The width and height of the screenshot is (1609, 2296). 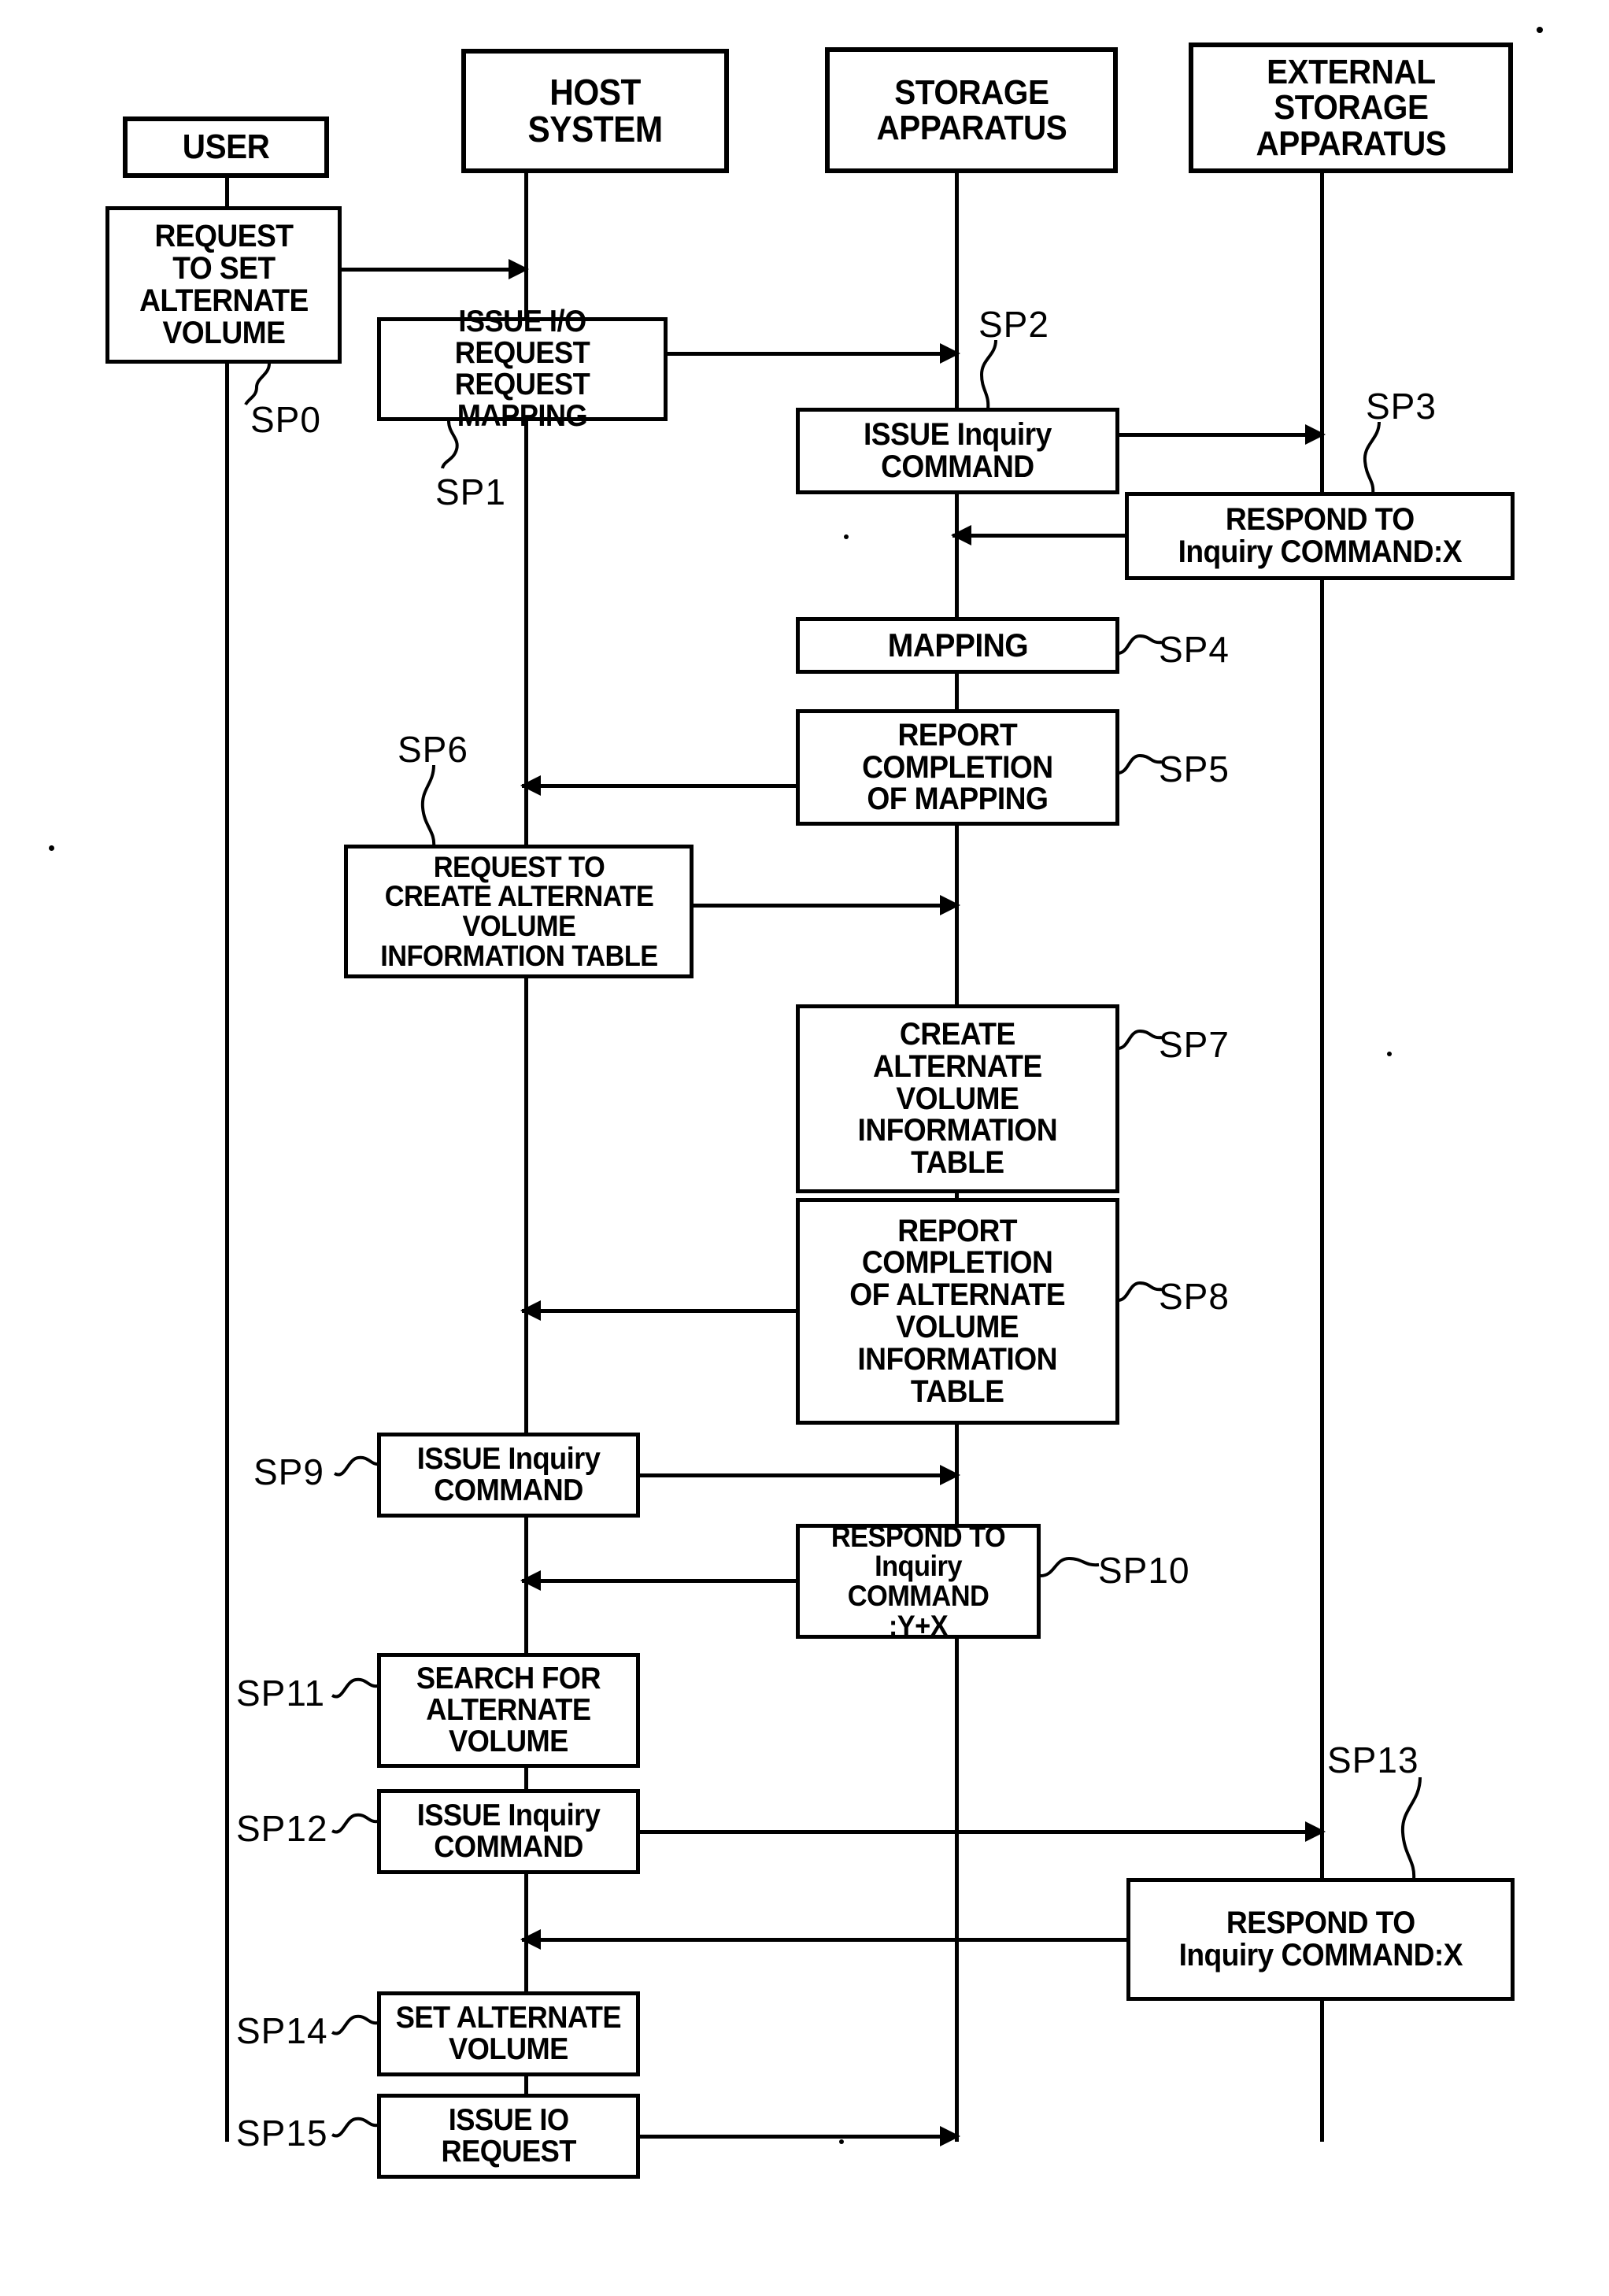 I want to click on step-box-sp9: ISSUE Inquiry COMMAND, so click(x=509, y=1475).